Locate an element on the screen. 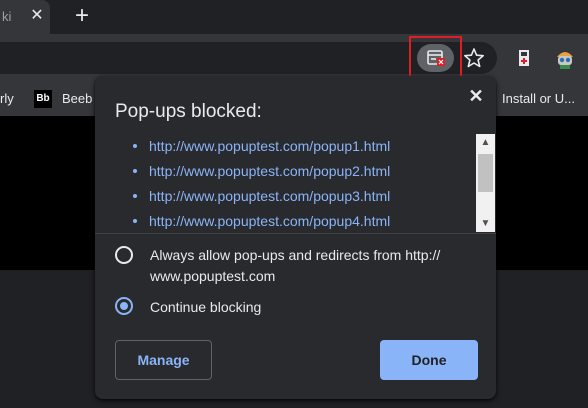  avatar-icon is located at coordinates (565, 58).